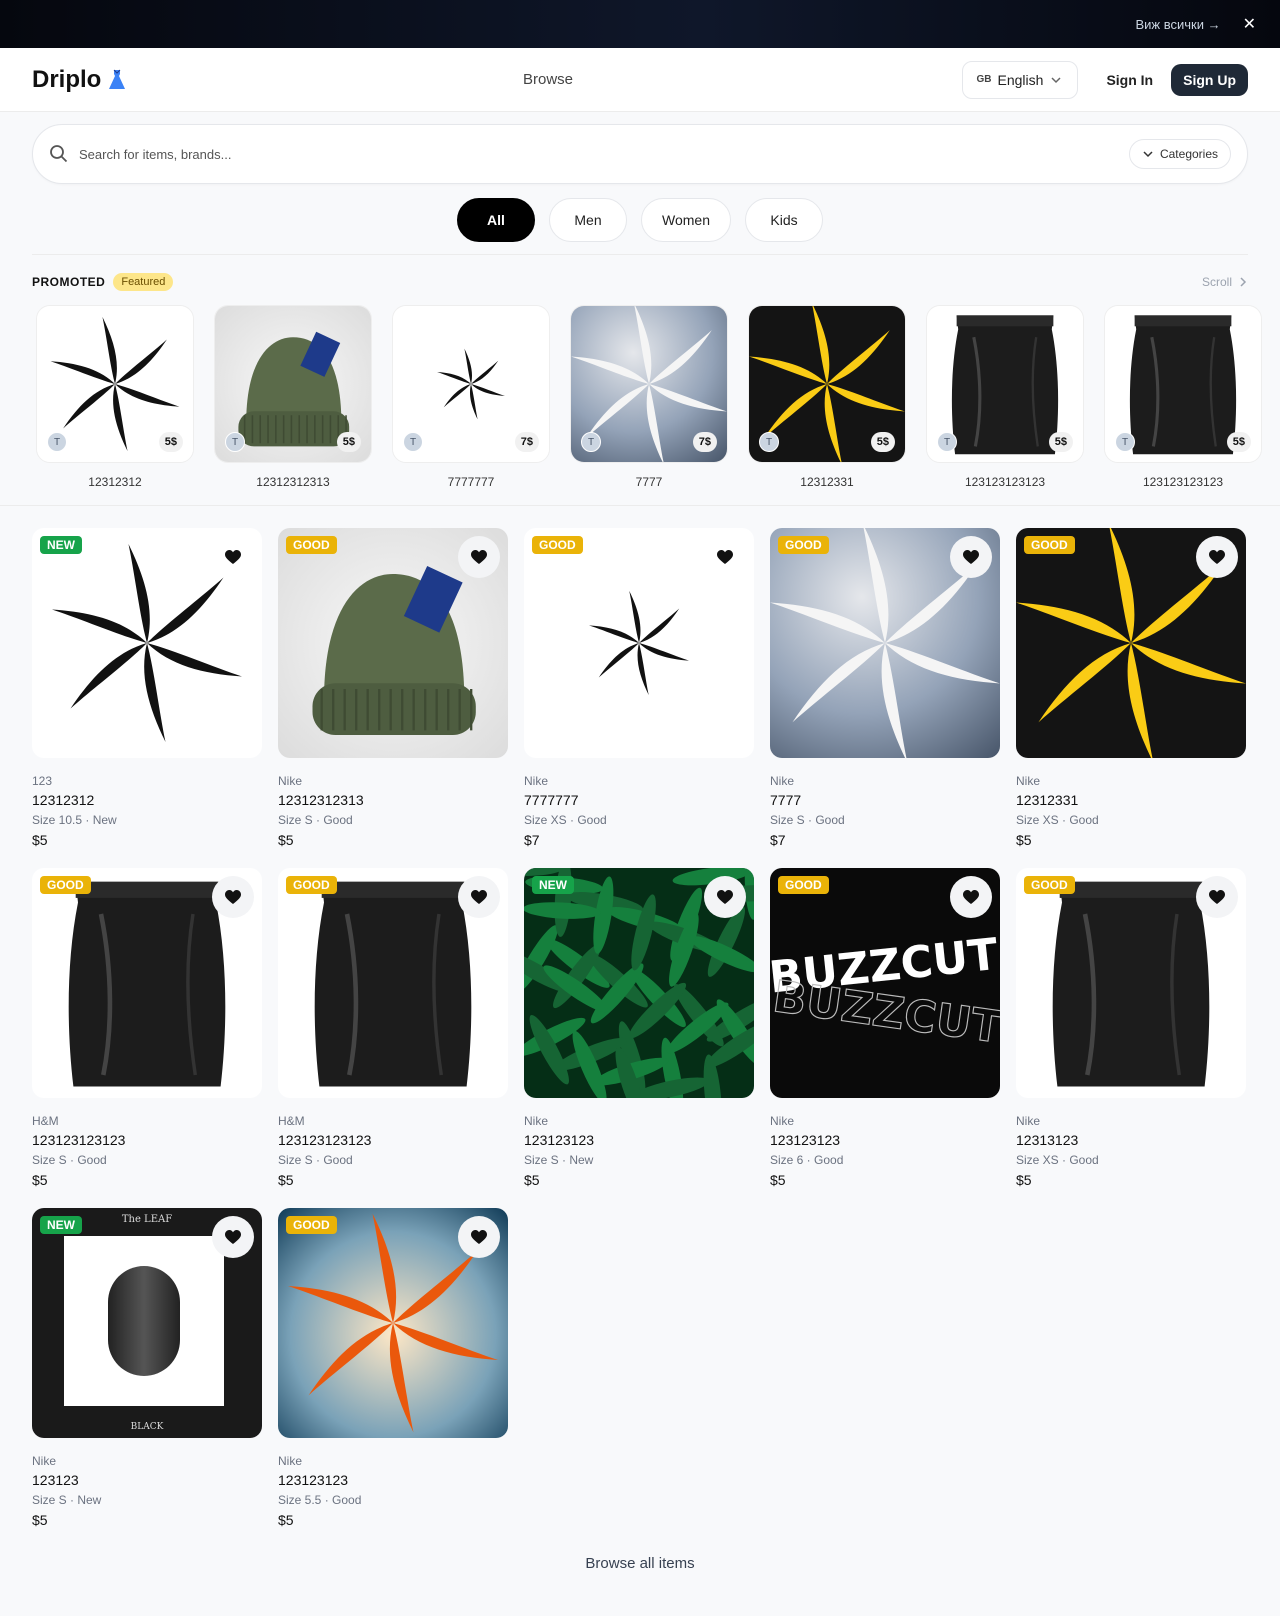 Image resolution: width=1280 pixels, height=1616 pixels. I want to click on promoted-item: T 5$ 12312312, so click(115, 397).